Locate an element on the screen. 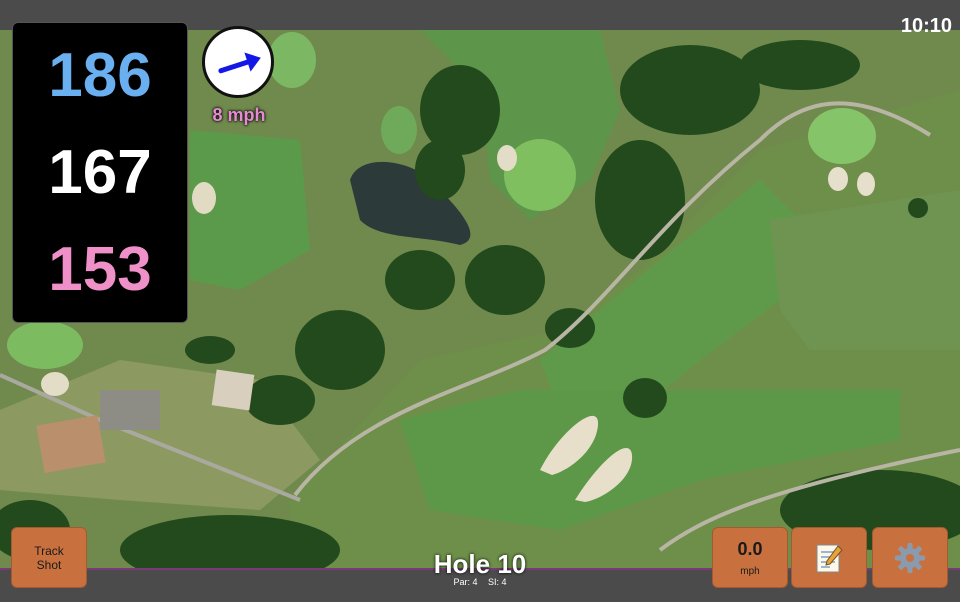 This screenshot has height=602, width=960. arrow-icon is located at coordinates (239, 63).